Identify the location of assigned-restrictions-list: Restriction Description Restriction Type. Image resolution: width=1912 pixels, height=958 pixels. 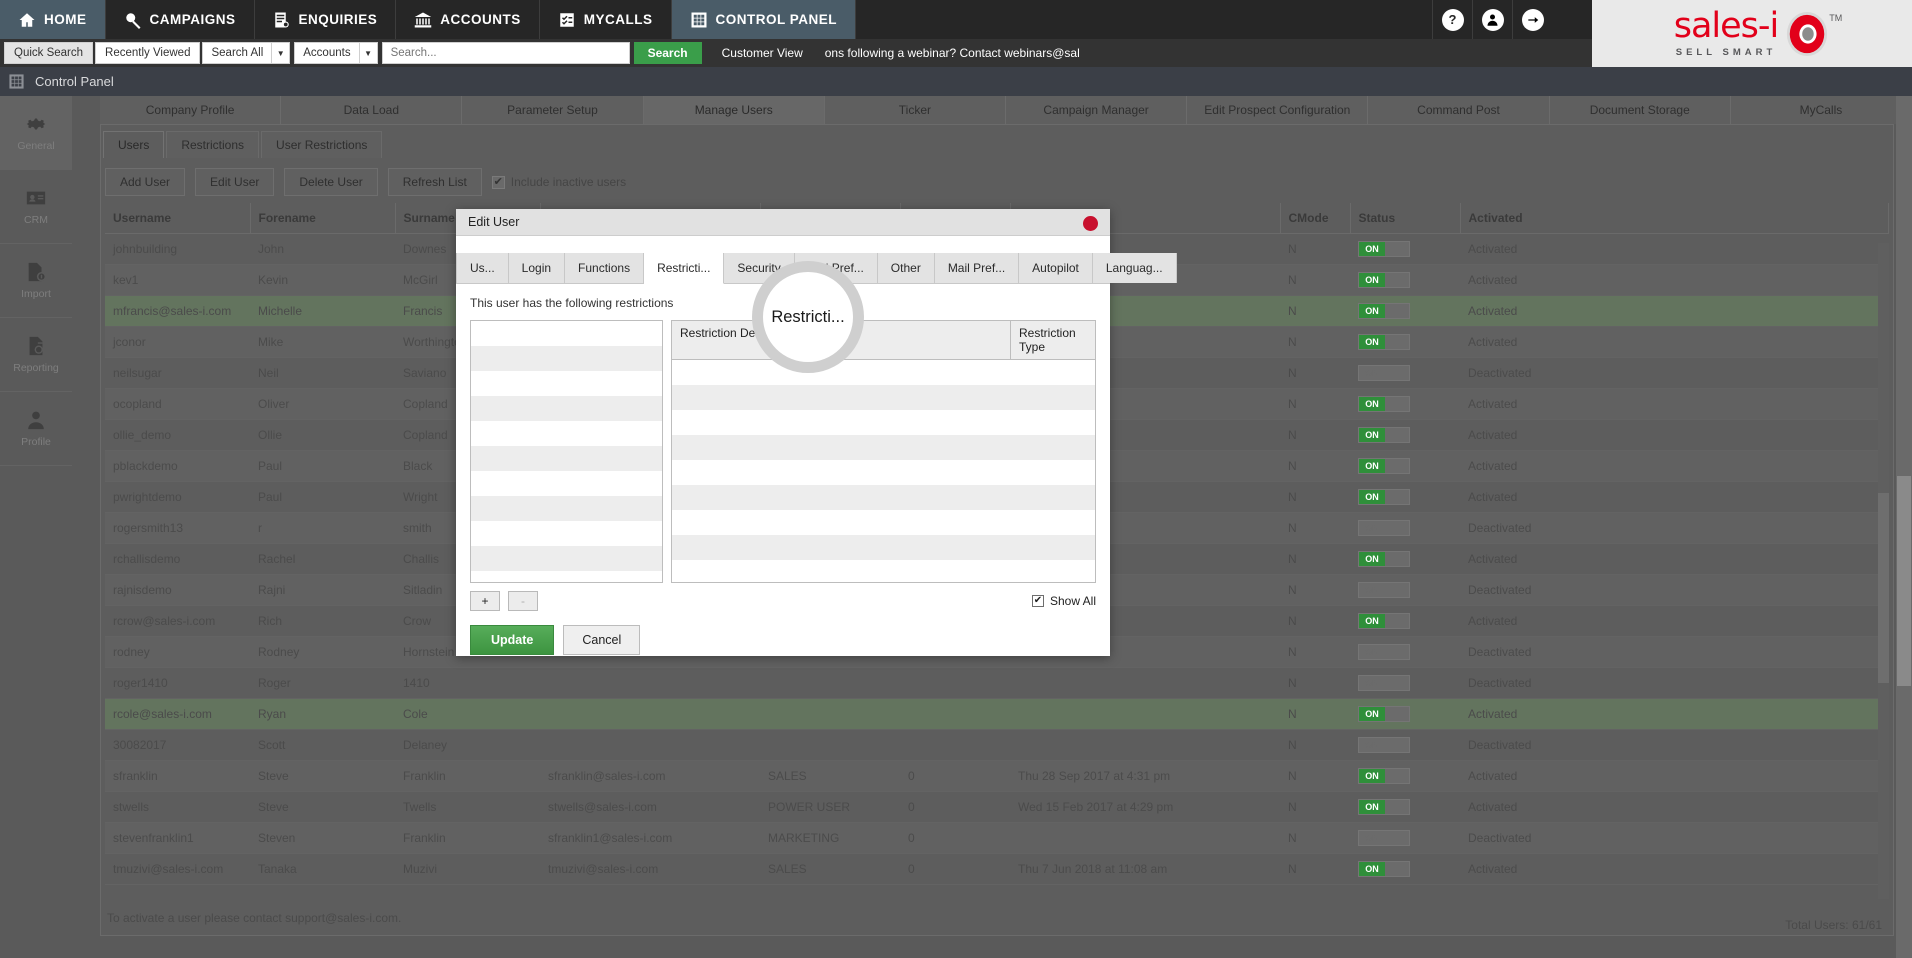
(883, 451).